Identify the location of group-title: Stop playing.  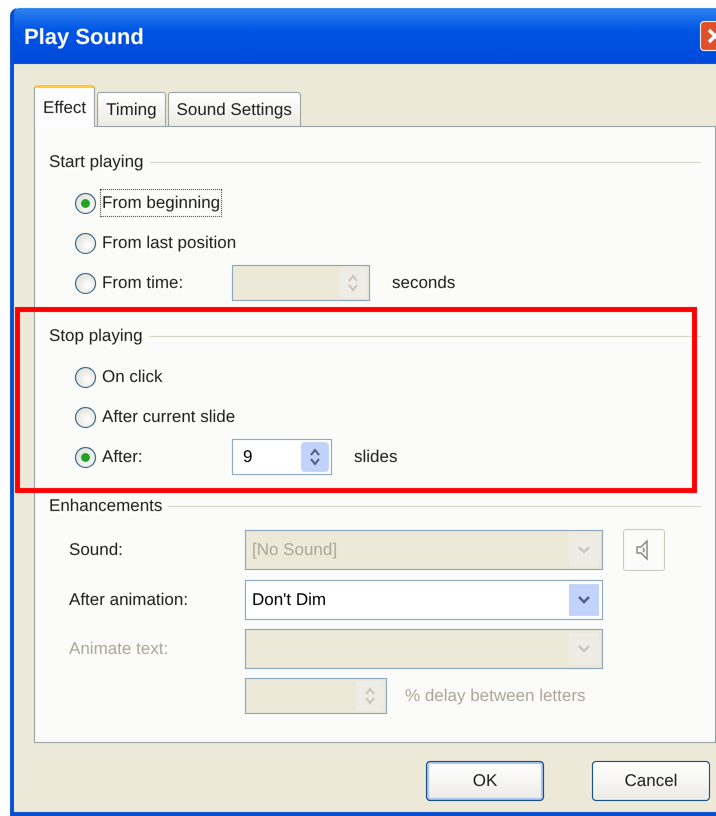
(96, 336).